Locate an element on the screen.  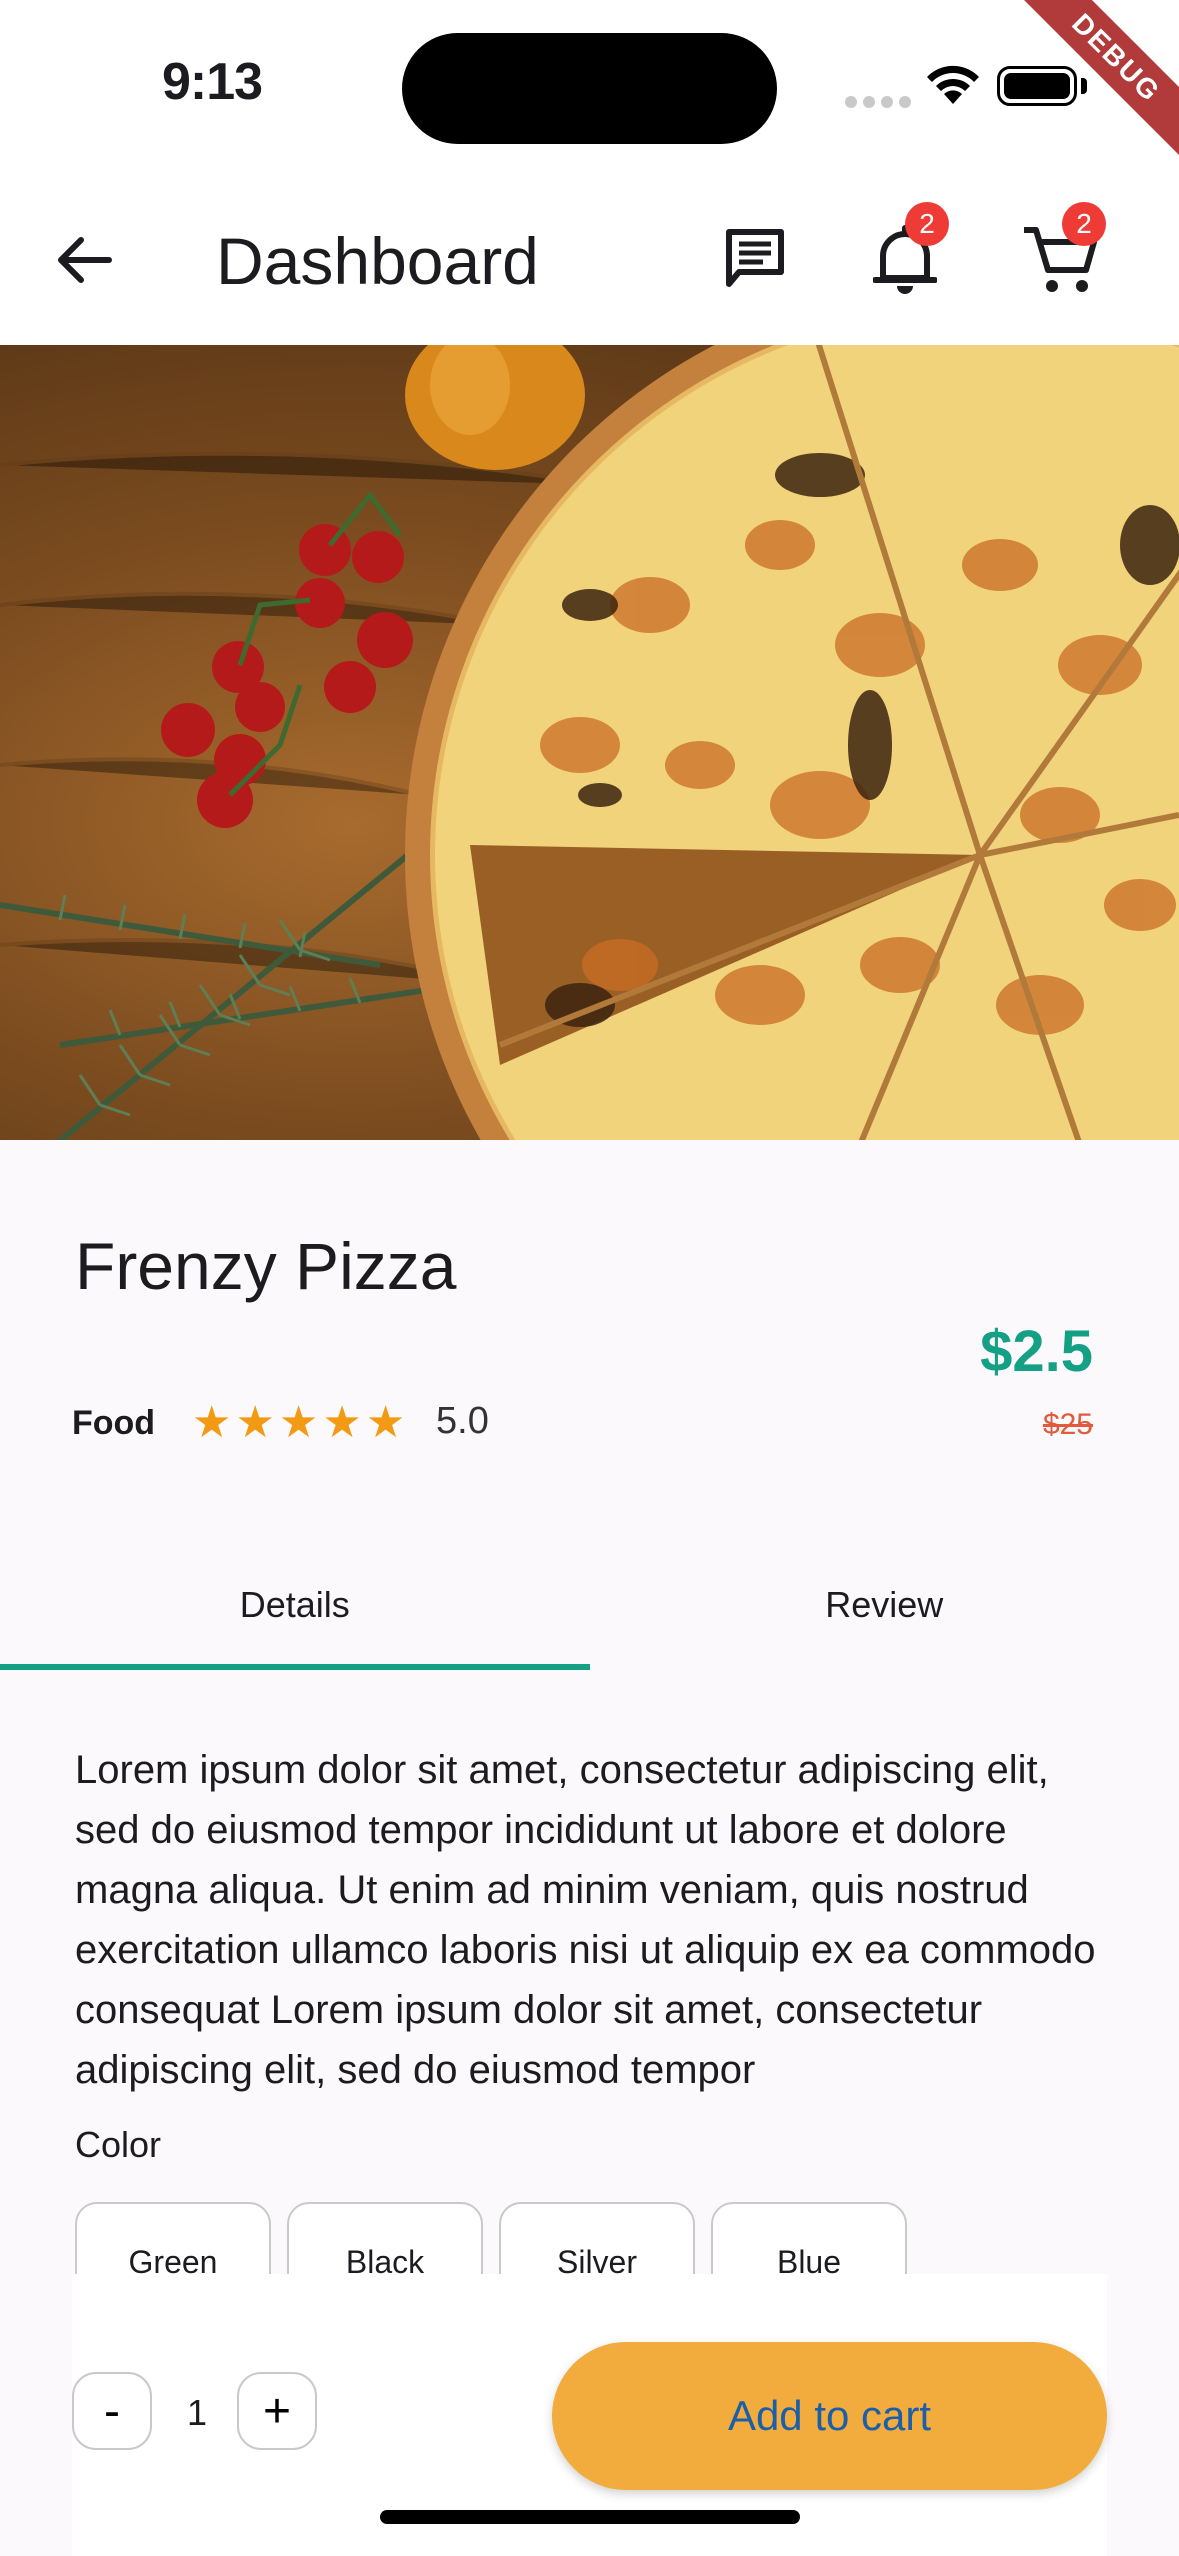
color-chip-silver: Silver is located at coordinates (597, 2238).